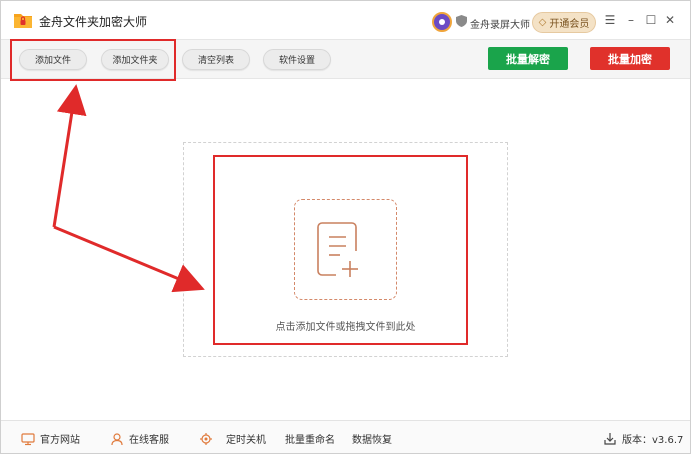 The image size is (691, 454). I want to click on version-label: 版本：v3.6.7, so click(653, 440).